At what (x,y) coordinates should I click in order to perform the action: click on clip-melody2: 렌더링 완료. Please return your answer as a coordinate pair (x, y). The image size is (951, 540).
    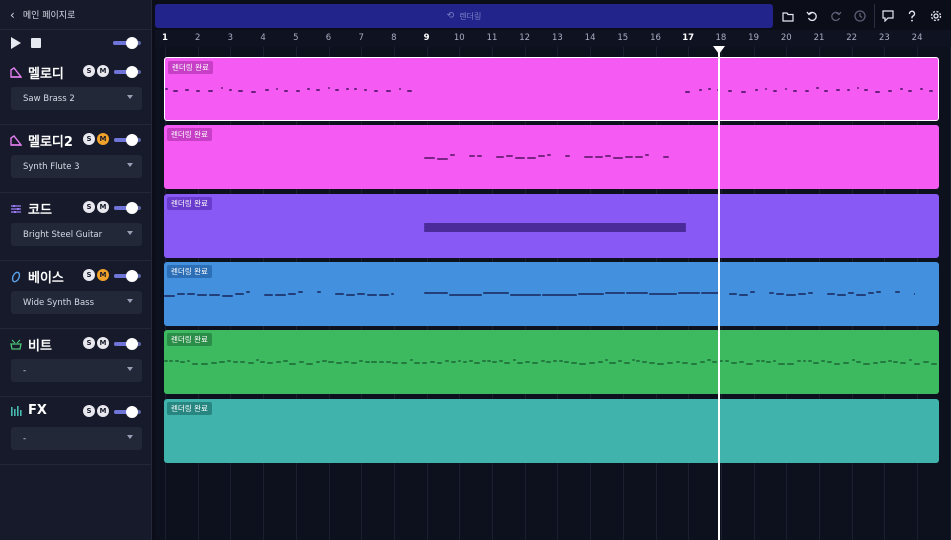
    Looking at the image, I should click on (551, 157).